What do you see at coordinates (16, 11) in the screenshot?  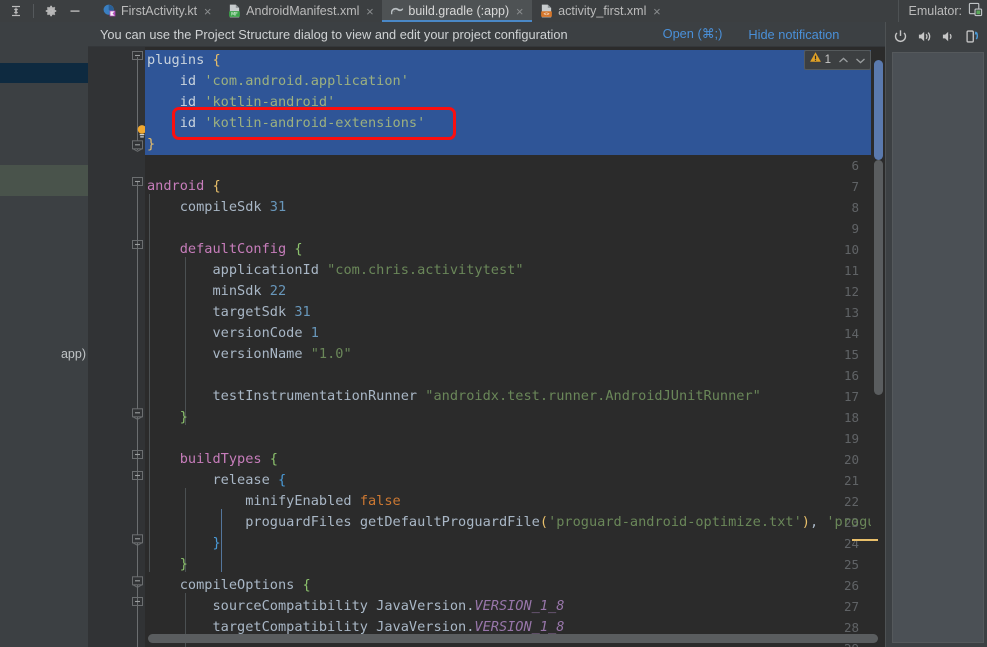 I see `collapse-all-icon` at bounding box center [16, 11].